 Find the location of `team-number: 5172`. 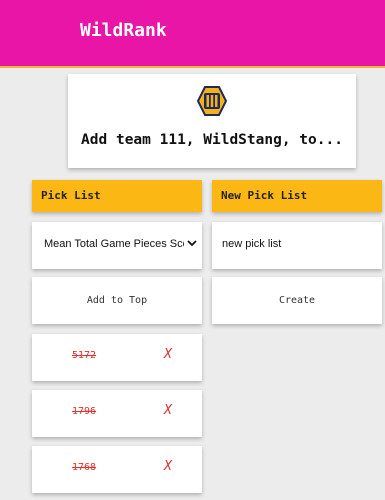

team-number: 5172 is located at coordinates (84, 355).